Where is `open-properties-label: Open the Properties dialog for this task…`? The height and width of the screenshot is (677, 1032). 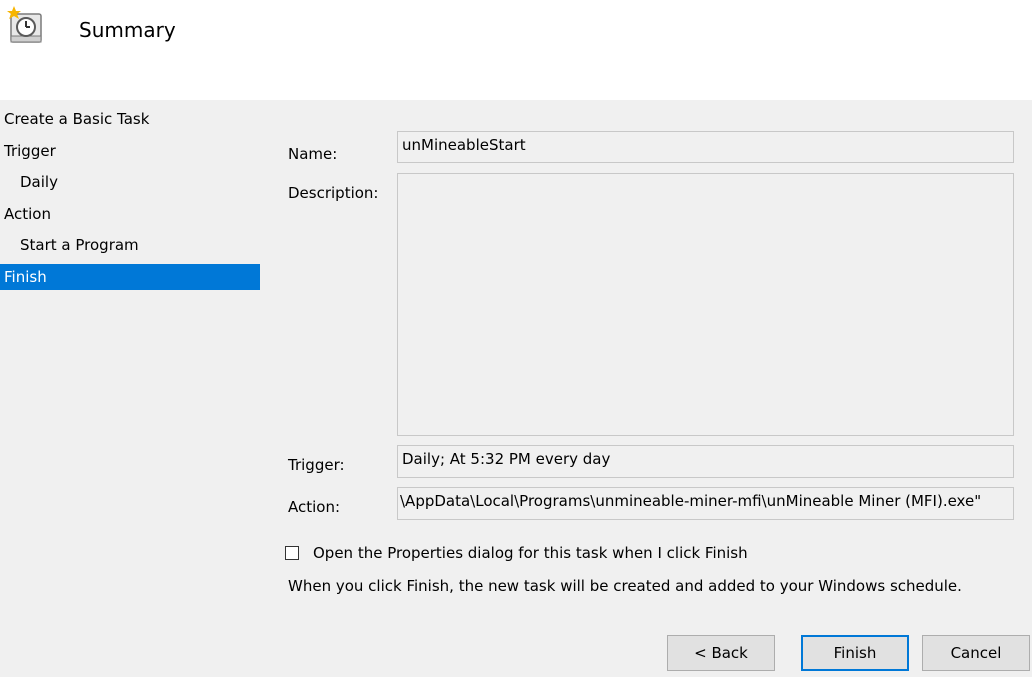 open-properties-label: Open the Properties dialog for this task… is located at coordinates (530, 553).